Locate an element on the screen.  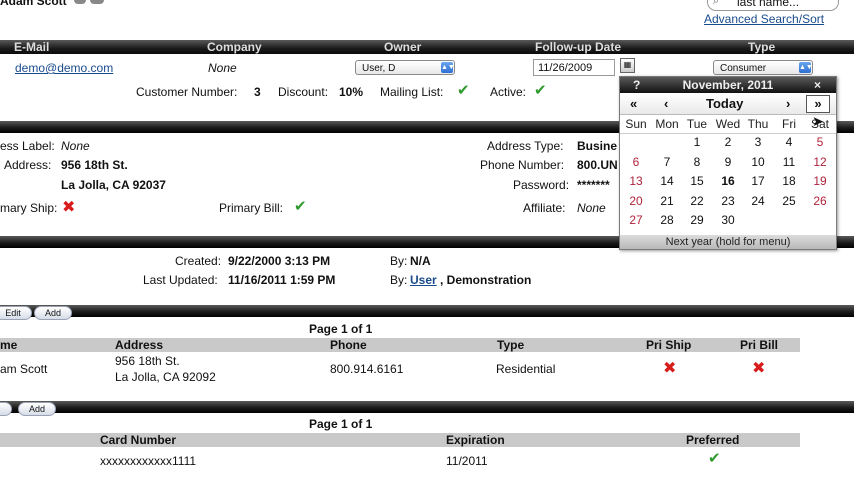
address-label-value: None is located at coordinates (75, 146).